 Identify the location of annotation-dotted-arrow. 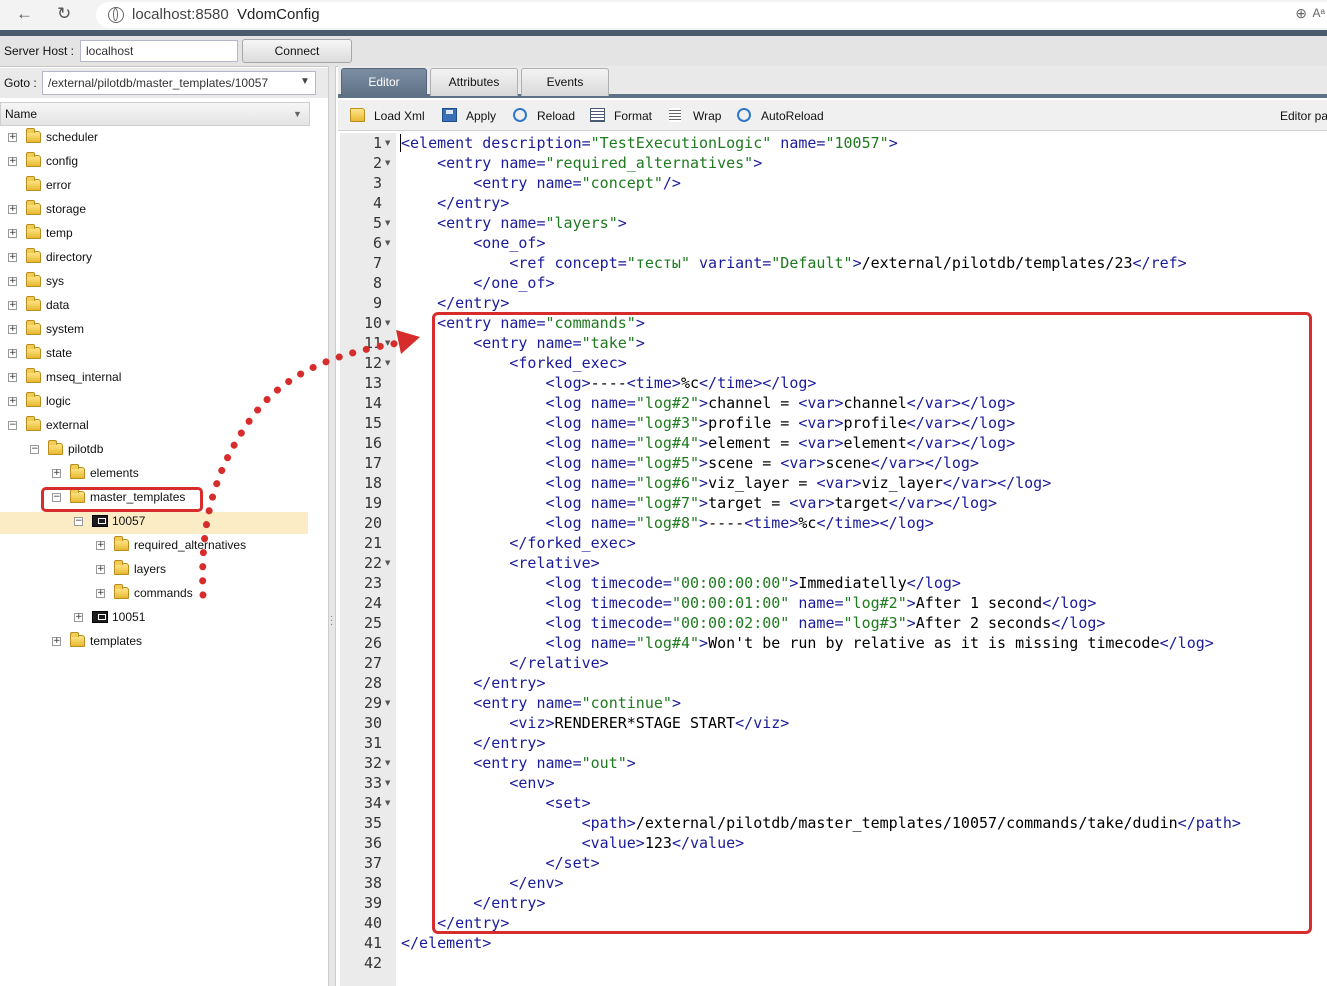
(309, 464).